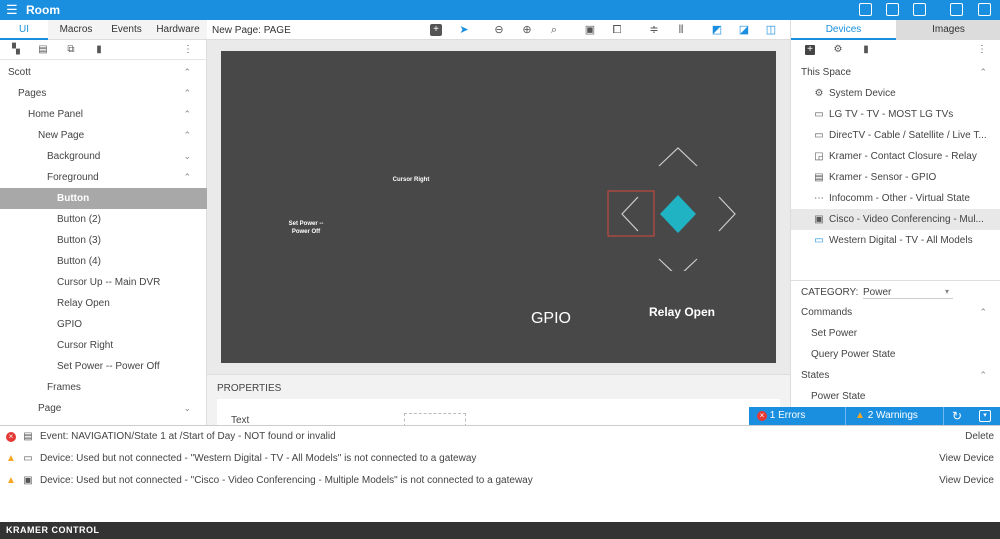  I want to click on tab-devices: Devices, so click(843, 30).